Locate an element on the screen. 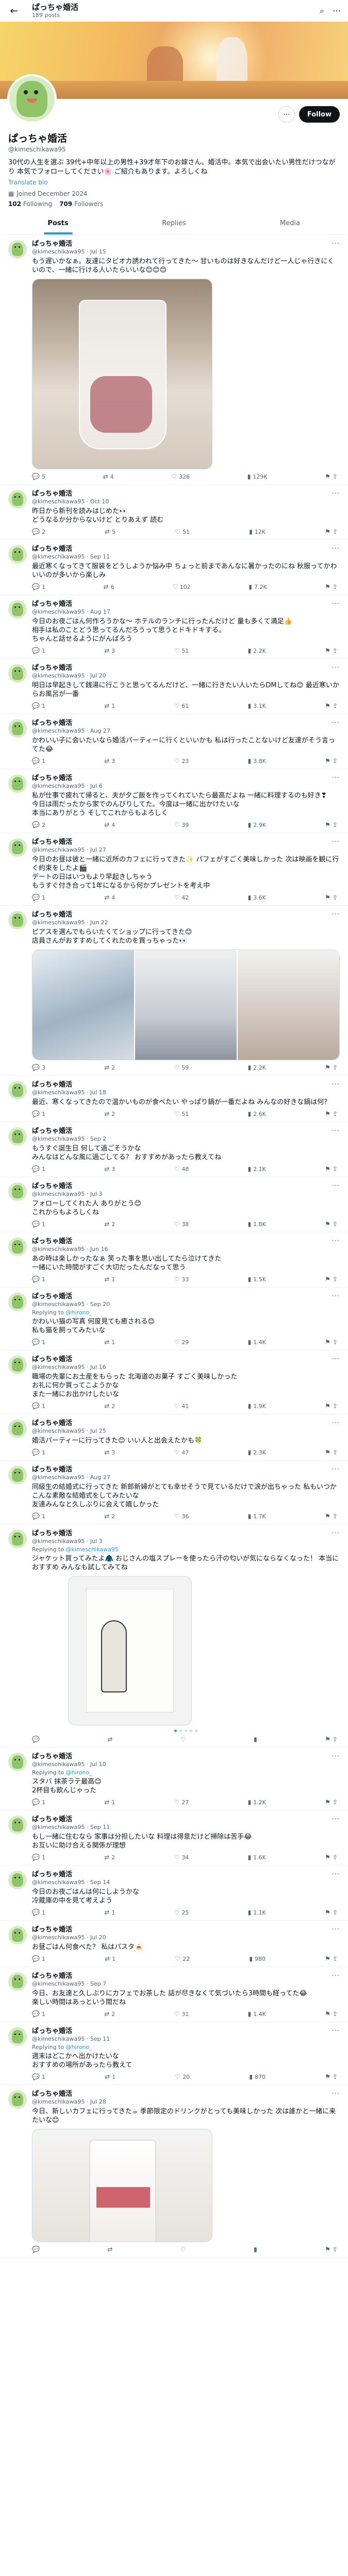  like-button: ♡ 25 is located at coordinates (181, 1912).